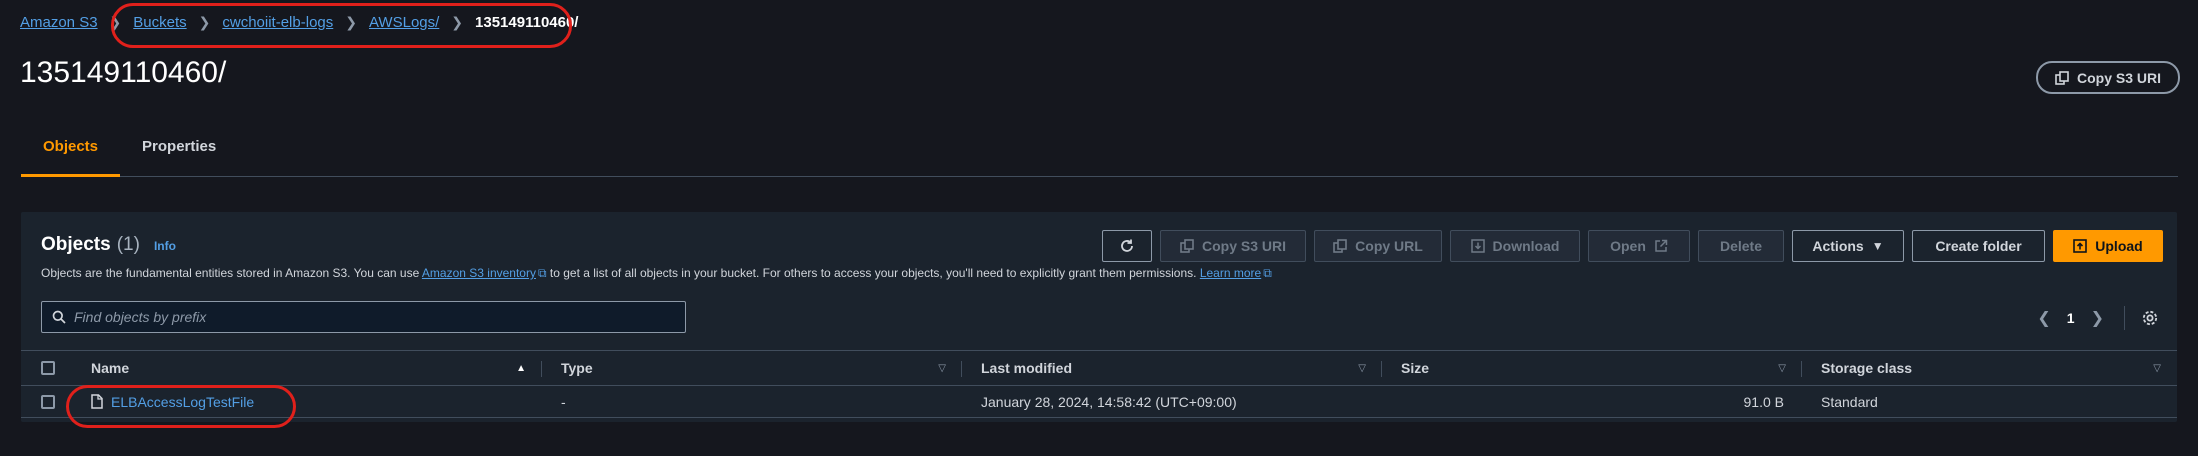  Describe the element at coordinates (123, 72) in the screenshot. I see `page-title: 135149110460/` at that location.